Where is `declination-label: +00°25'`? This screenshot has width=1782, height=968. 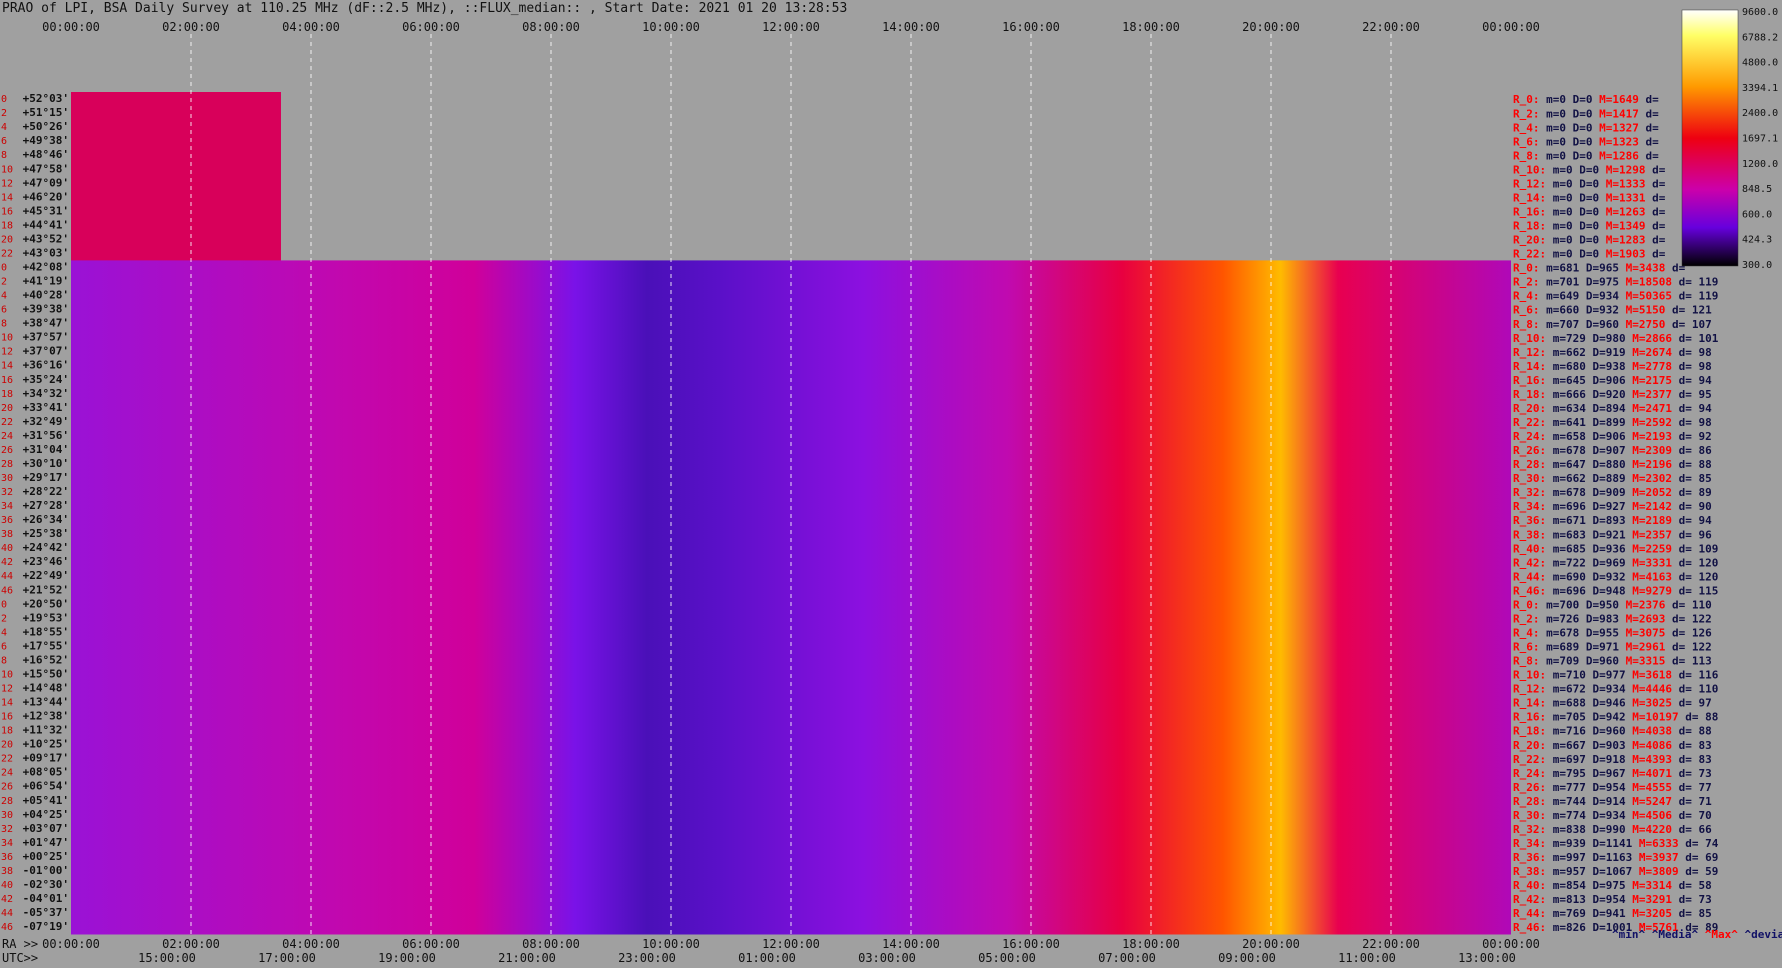 declination-label: +00°25' is located at coordinates (46, 856).